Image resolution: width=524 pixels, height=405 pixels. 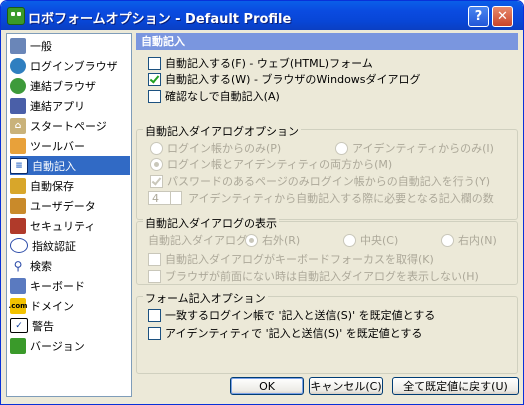 I want to click on field-count-spinner: 4 アイデンティティから自動記入する際に必要となる記入欄の数, so click(x=321, y=198).